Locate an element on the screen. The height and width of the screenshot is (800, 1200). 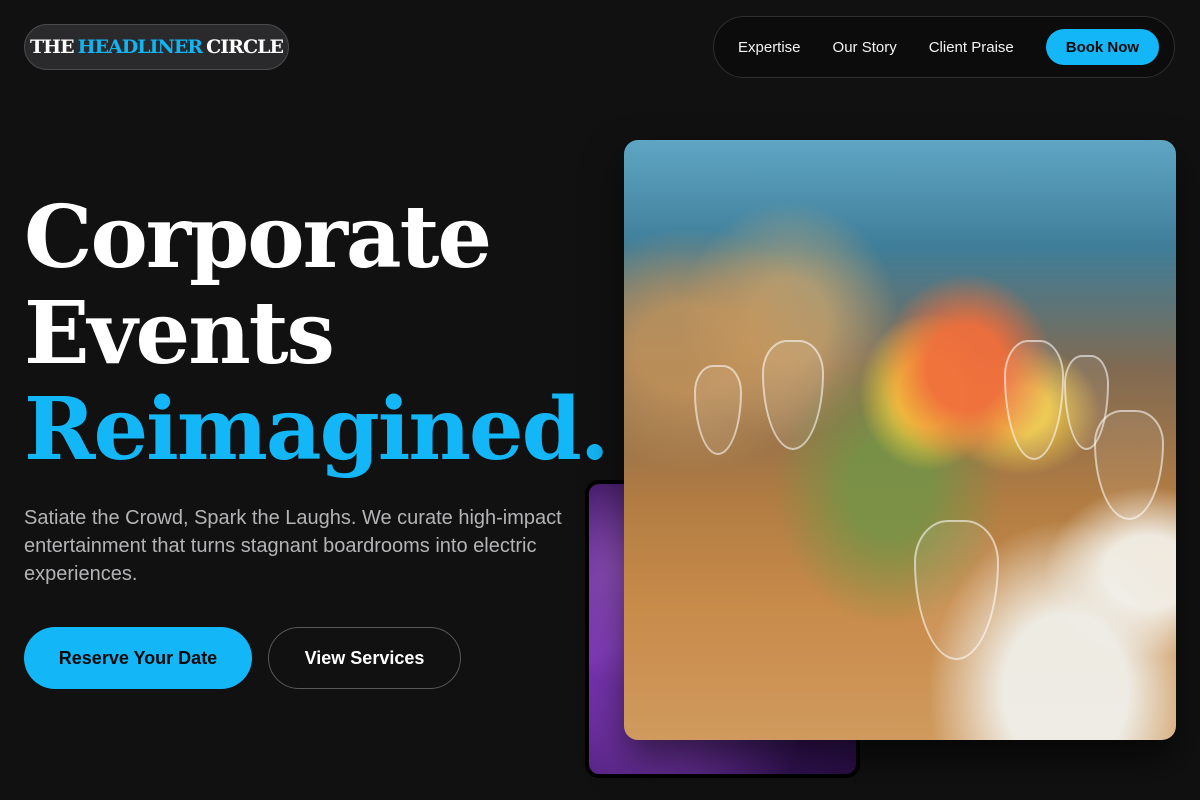
headline-line-3: Reimagined. is located at coordinates (317, 429).